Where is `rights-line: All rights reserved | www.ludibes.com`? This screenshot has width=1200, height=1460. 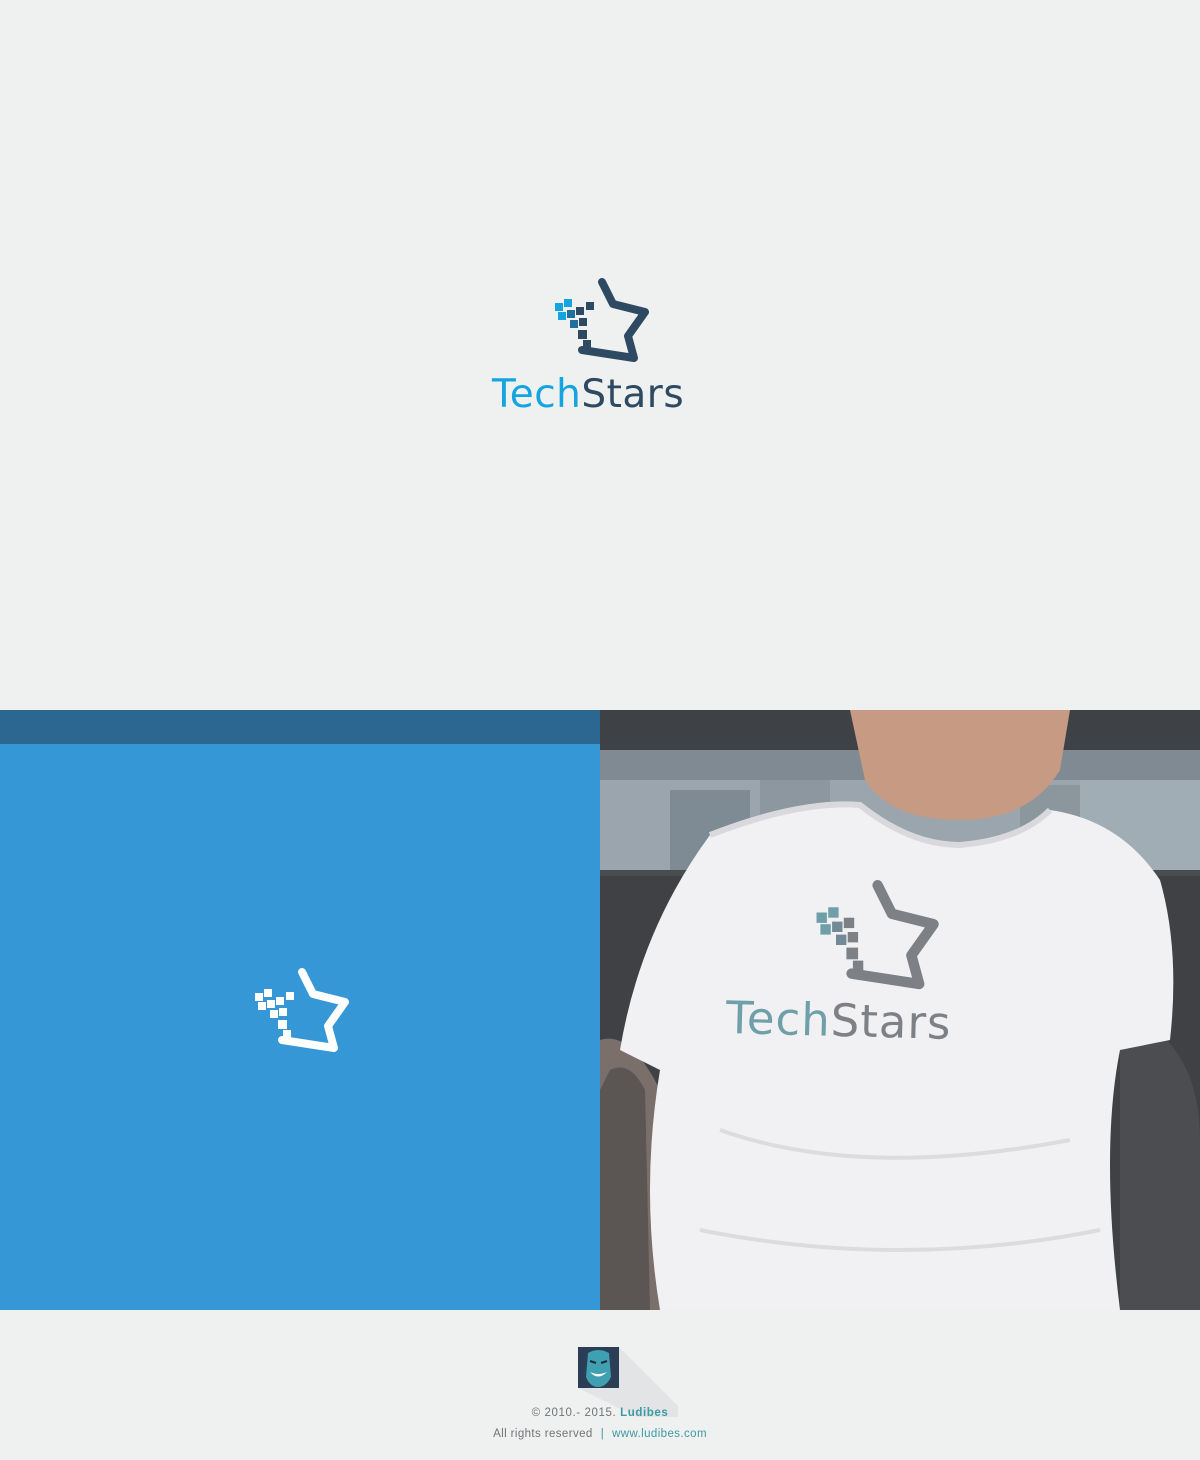 rights-line: All rights reserved | www.ludibes.com is located at coordinates (600, 1434).